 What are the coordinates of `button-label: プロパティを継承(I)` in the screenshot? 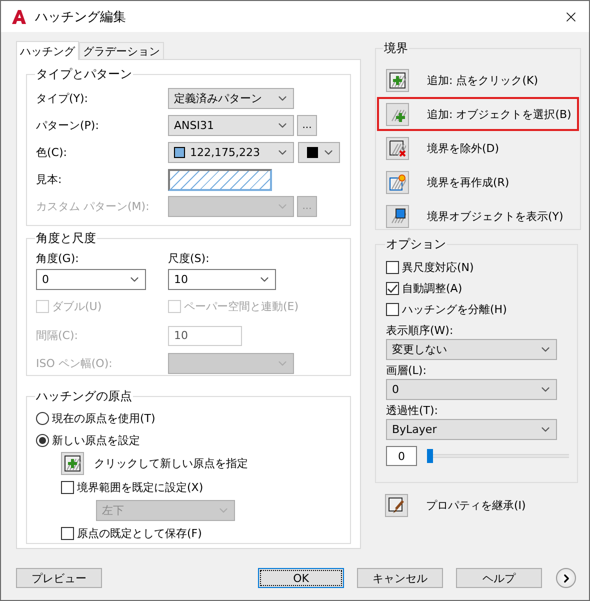 It's located at (476, 505).